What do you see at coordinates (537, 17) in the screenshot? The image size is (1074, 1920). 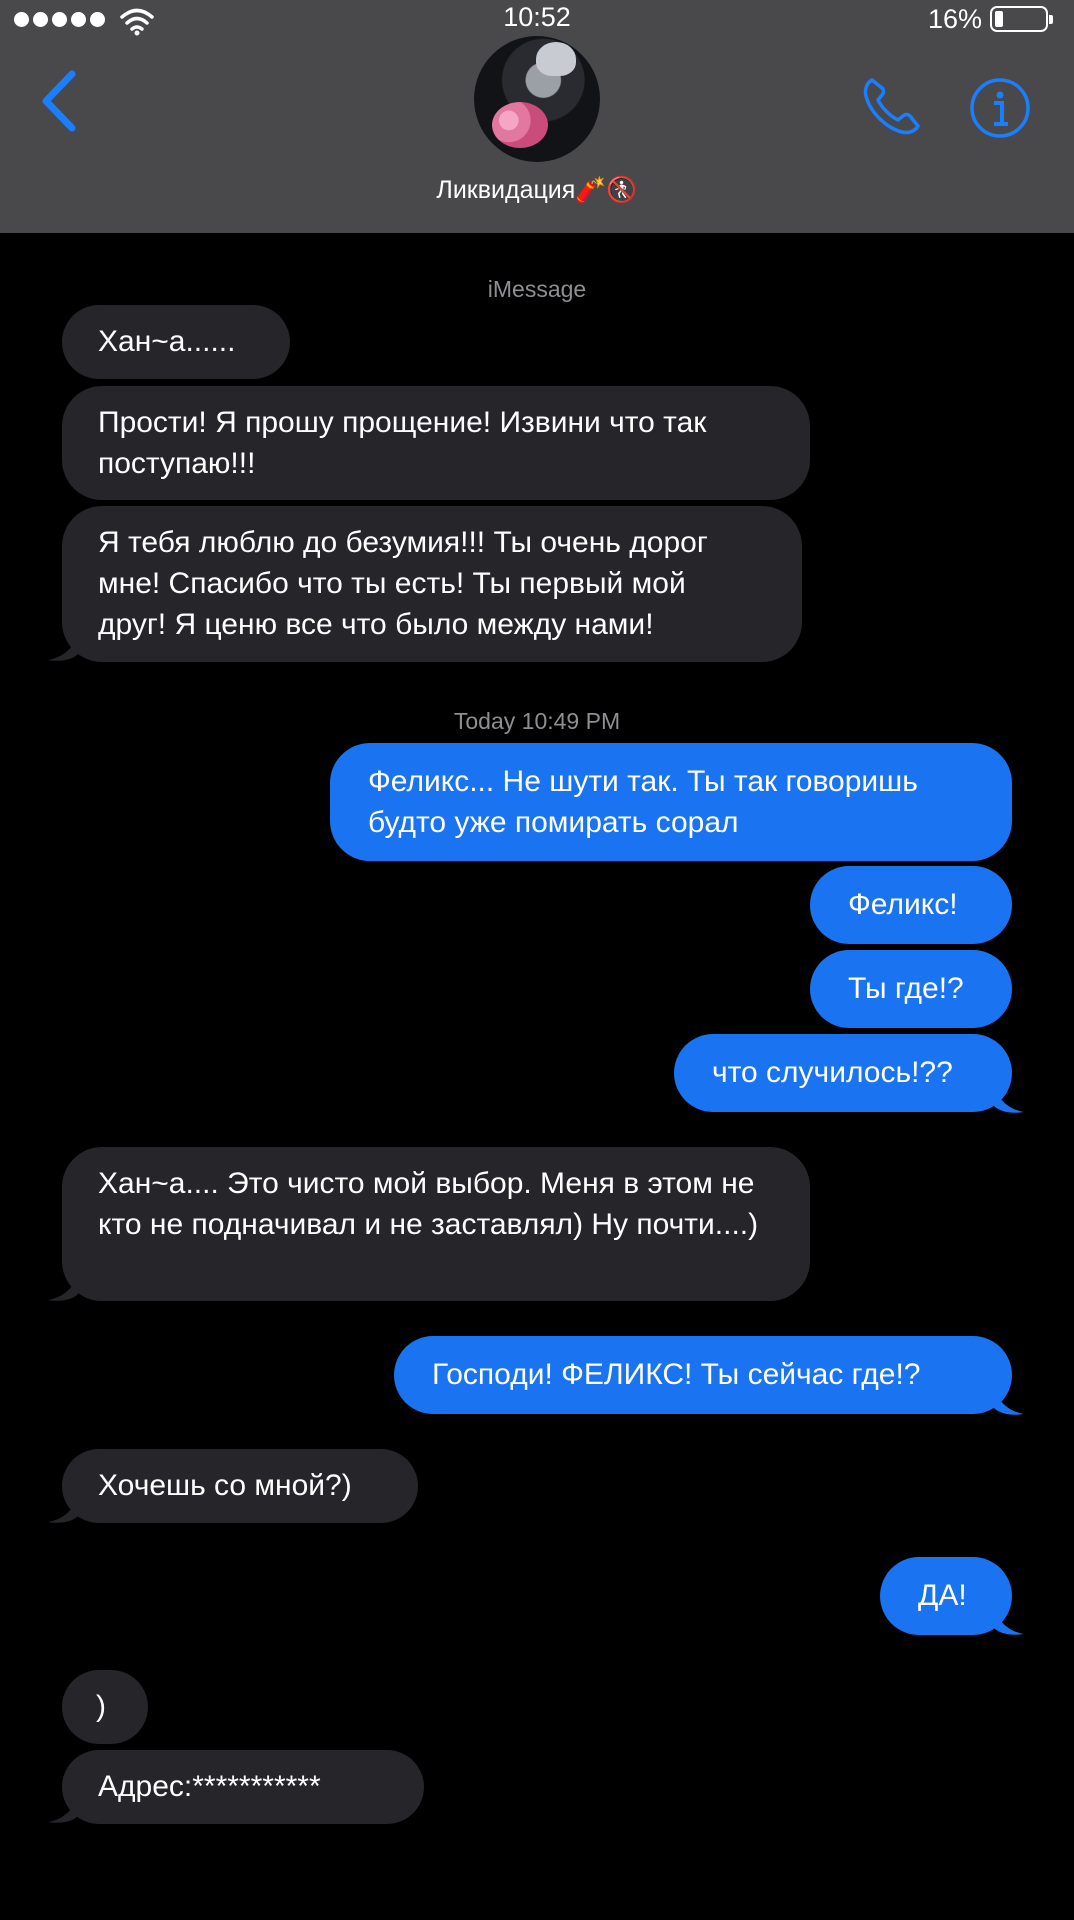 I see `status-time: 10:52` at bounding box center [537, 17].